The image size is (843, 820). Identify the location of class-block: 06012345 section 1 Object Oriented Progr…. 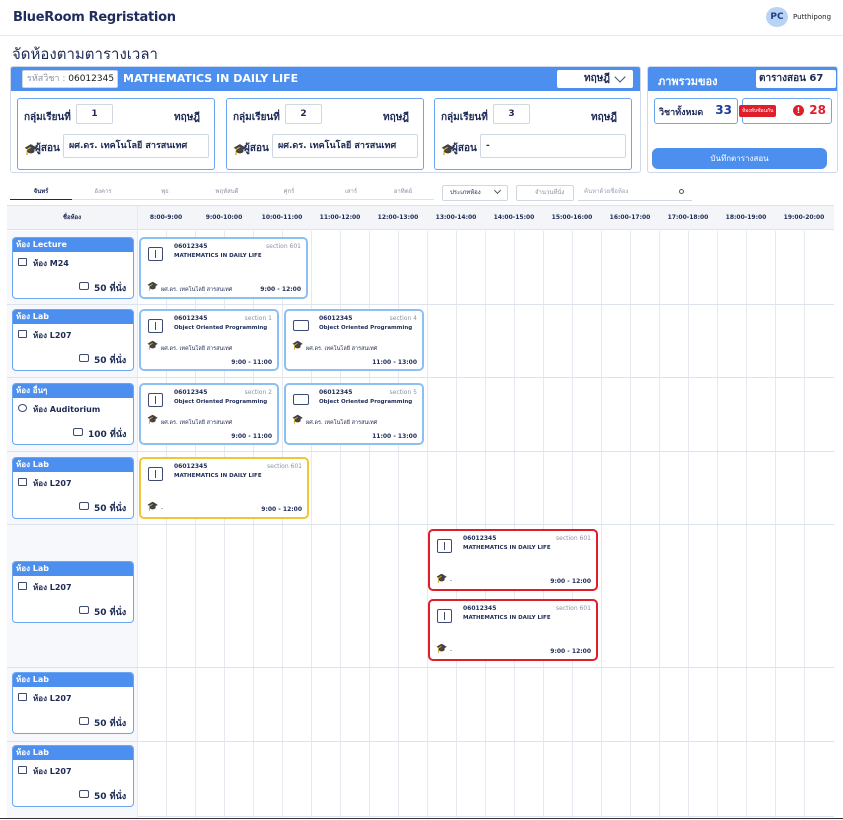
(209, 340).